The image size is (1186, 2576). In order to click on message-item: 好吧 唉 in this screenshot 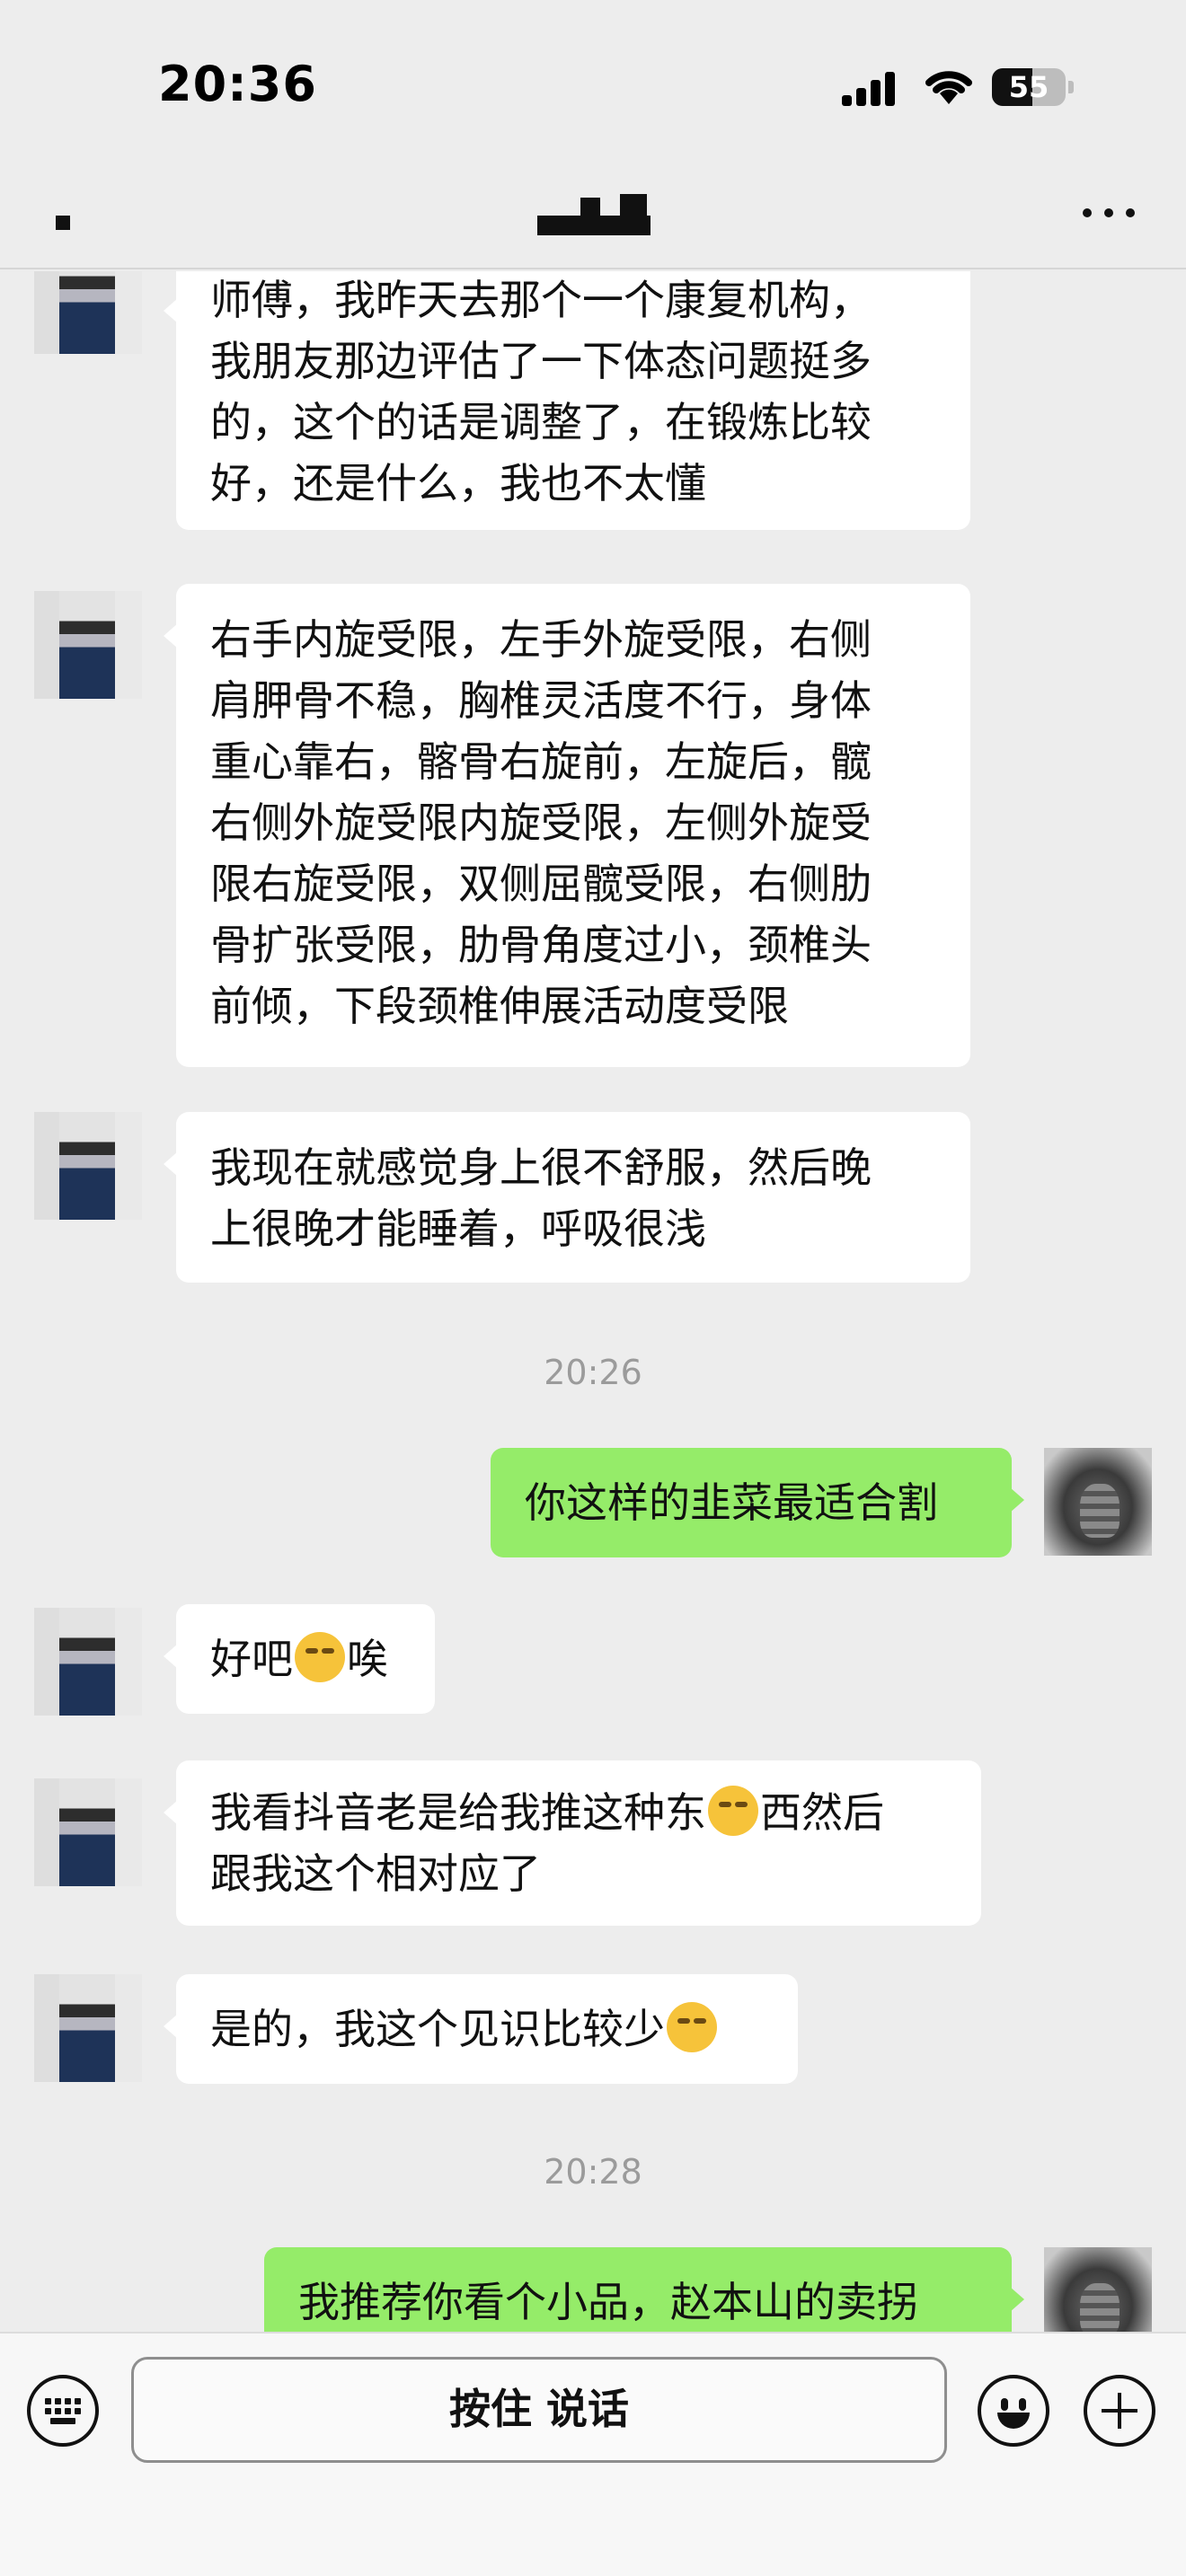, I will do `click(593, 1660)`.